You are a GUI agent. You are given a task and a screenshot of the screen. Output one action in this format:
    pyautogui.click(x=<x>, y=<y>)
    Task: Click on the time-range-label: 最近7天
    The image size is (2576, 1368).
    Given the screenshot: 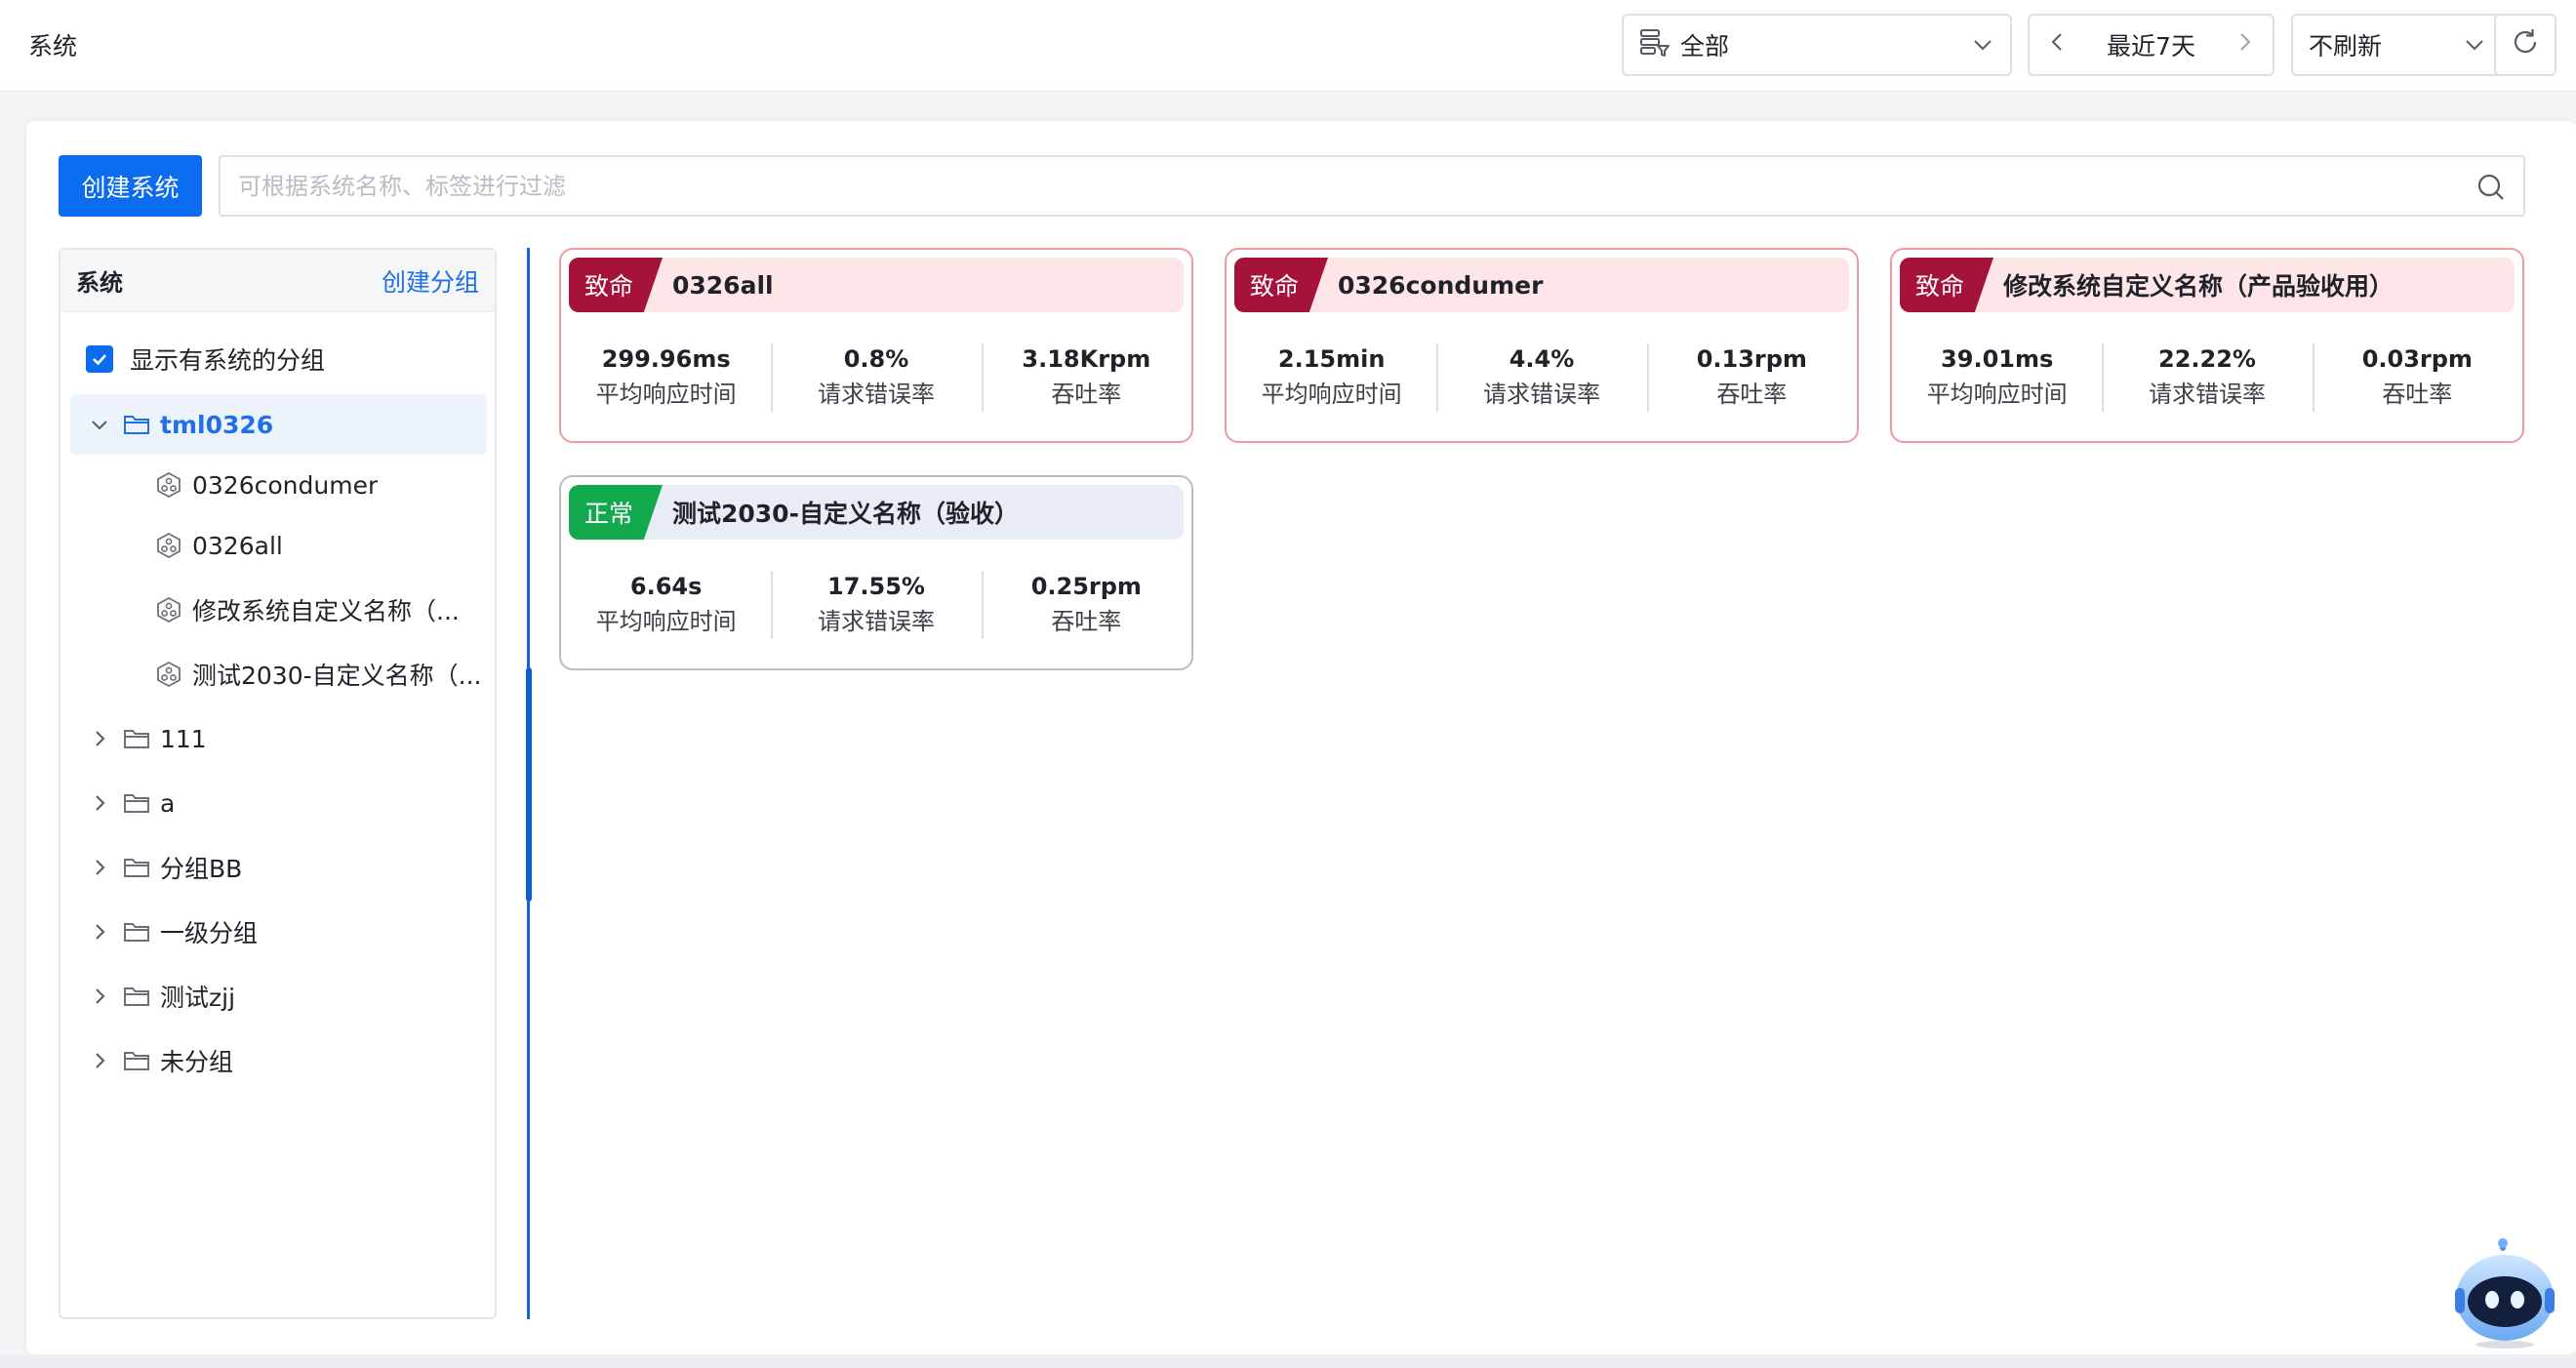 What is the action you would take?
    pyautogui.click(x=2151, y=44)
    